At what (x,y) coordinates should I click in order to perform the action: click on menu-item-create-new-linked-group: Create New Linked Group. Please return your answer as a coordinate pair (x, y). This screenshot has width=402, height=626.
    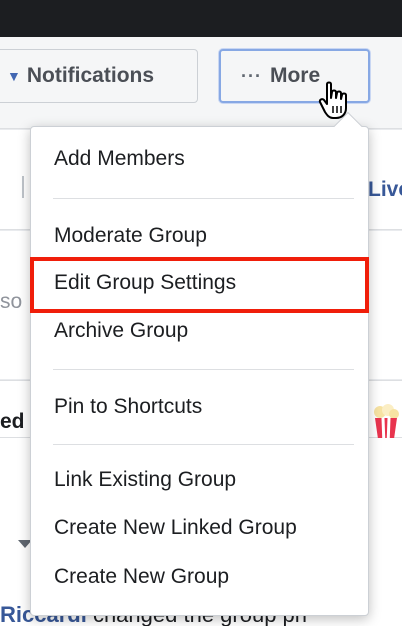
    Looking at the image, I should click on (175, 528).